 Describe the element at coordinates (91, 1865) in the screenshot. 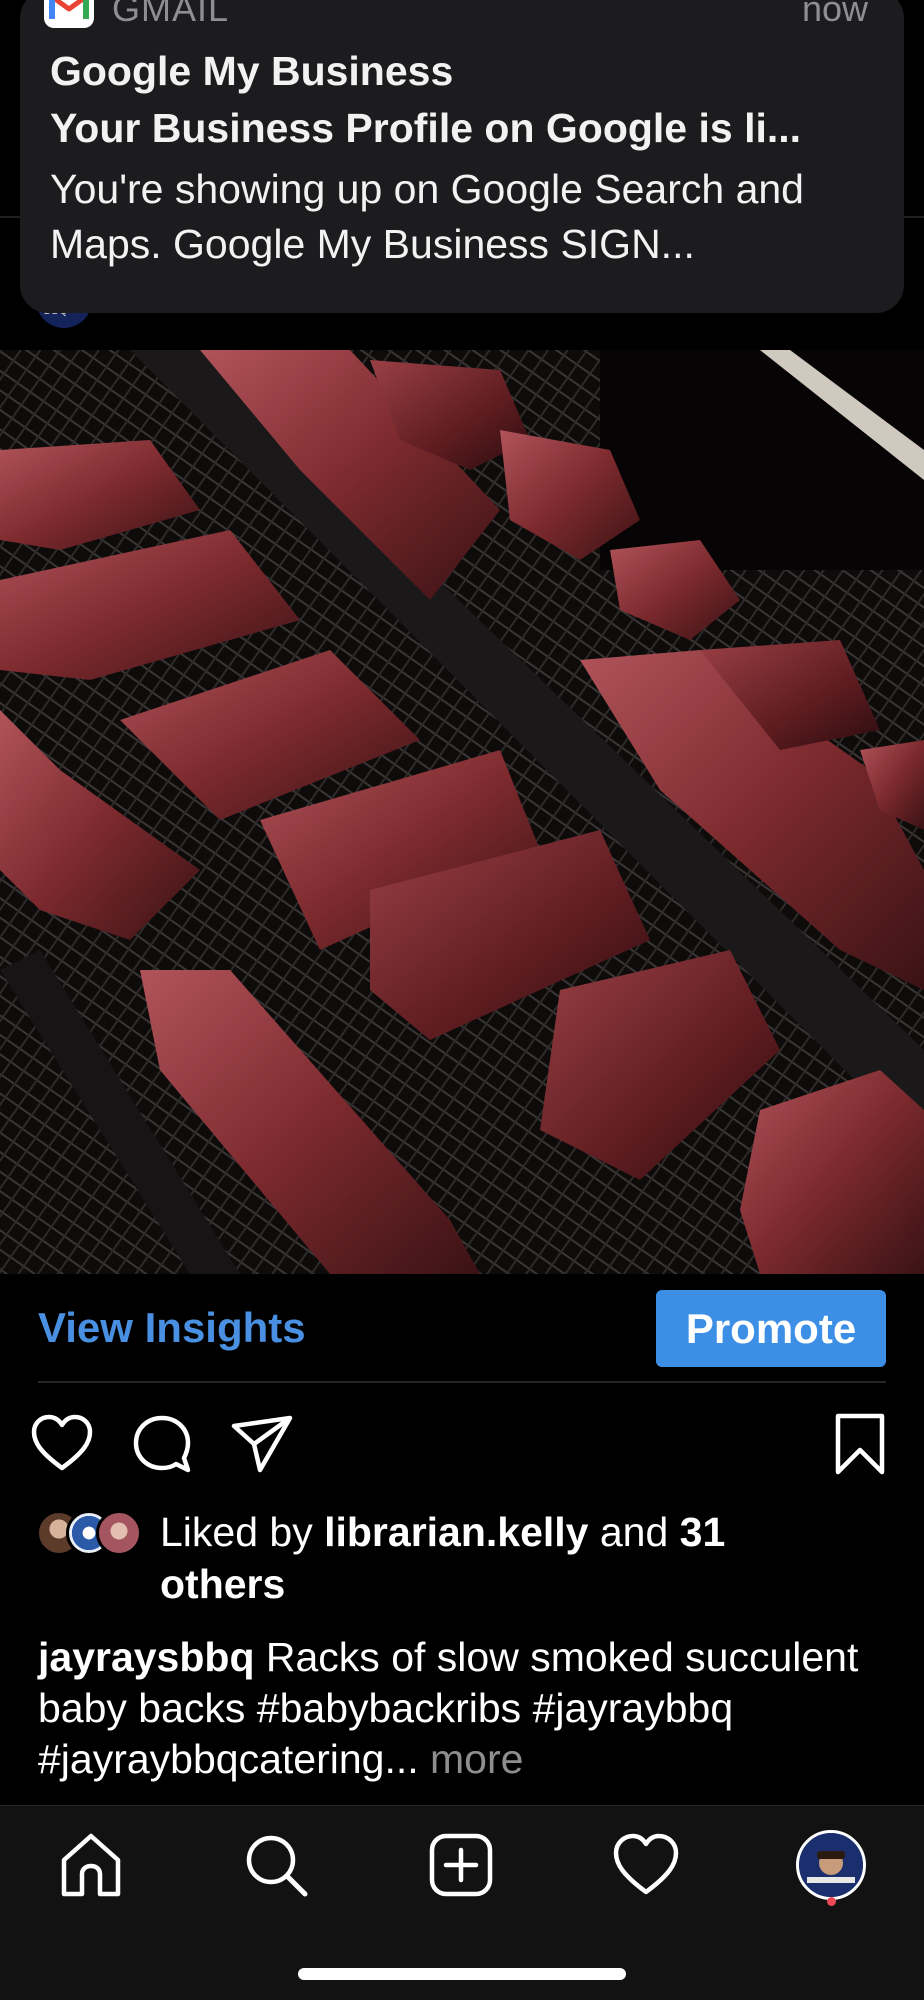

I see `home-icon` at that location.